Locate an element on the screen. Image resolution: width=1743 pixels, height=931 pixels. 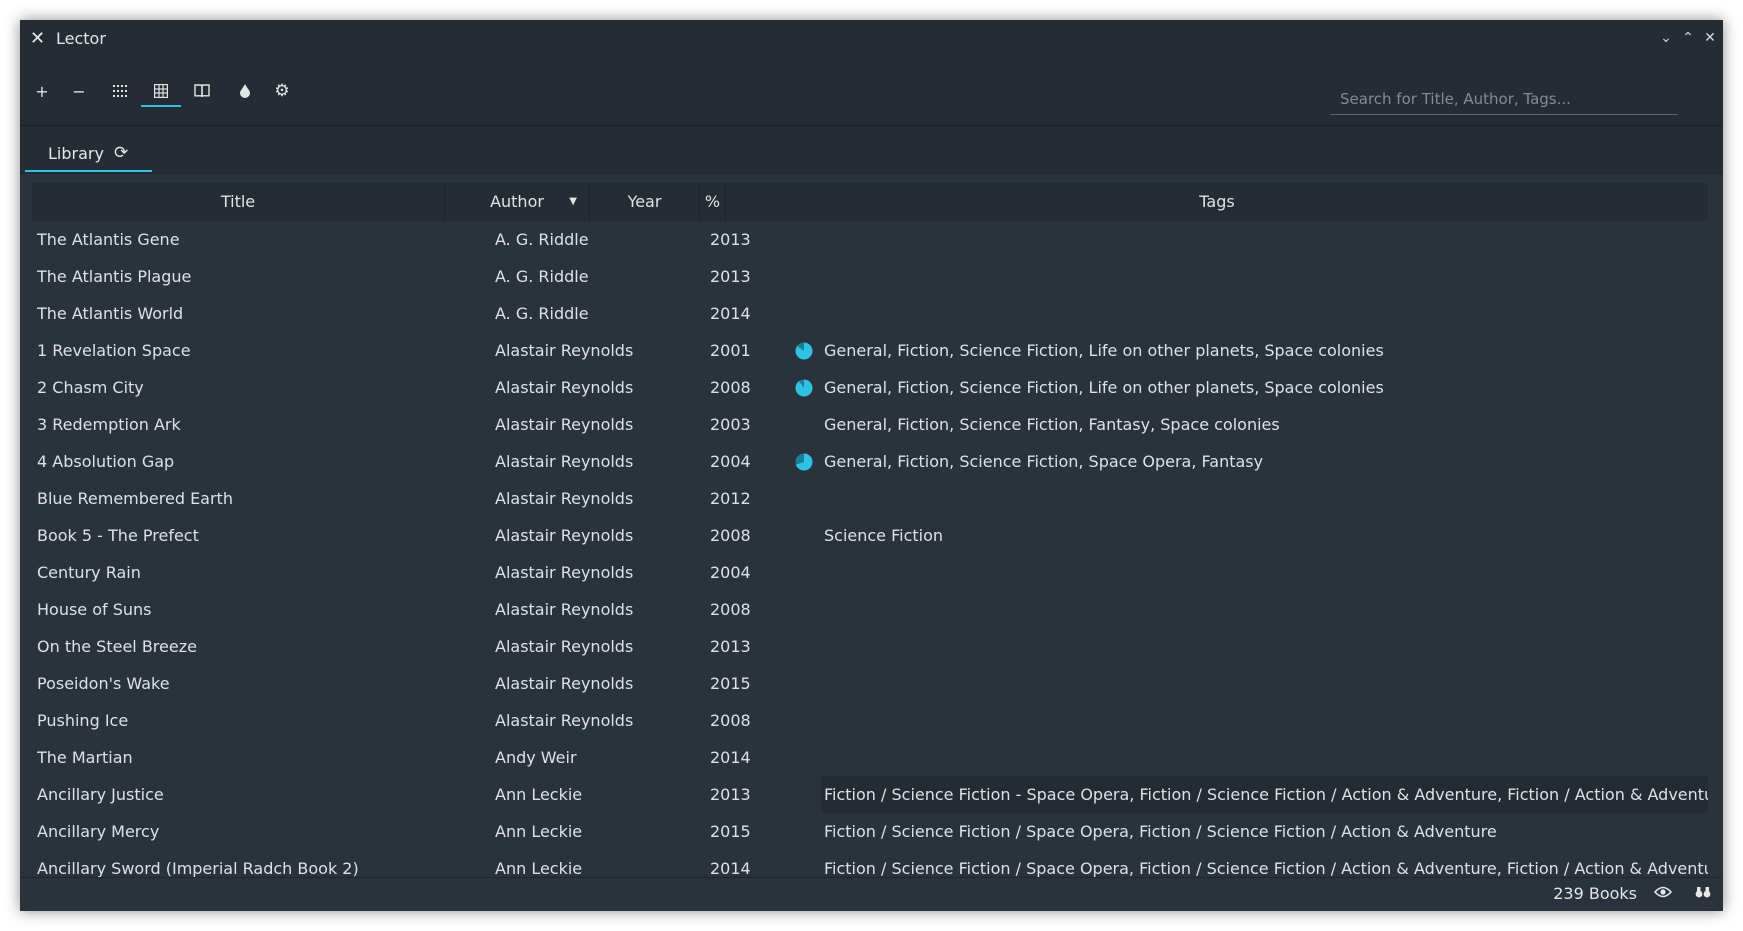
cell-year: 2012 is located at coordinates (730, 498).